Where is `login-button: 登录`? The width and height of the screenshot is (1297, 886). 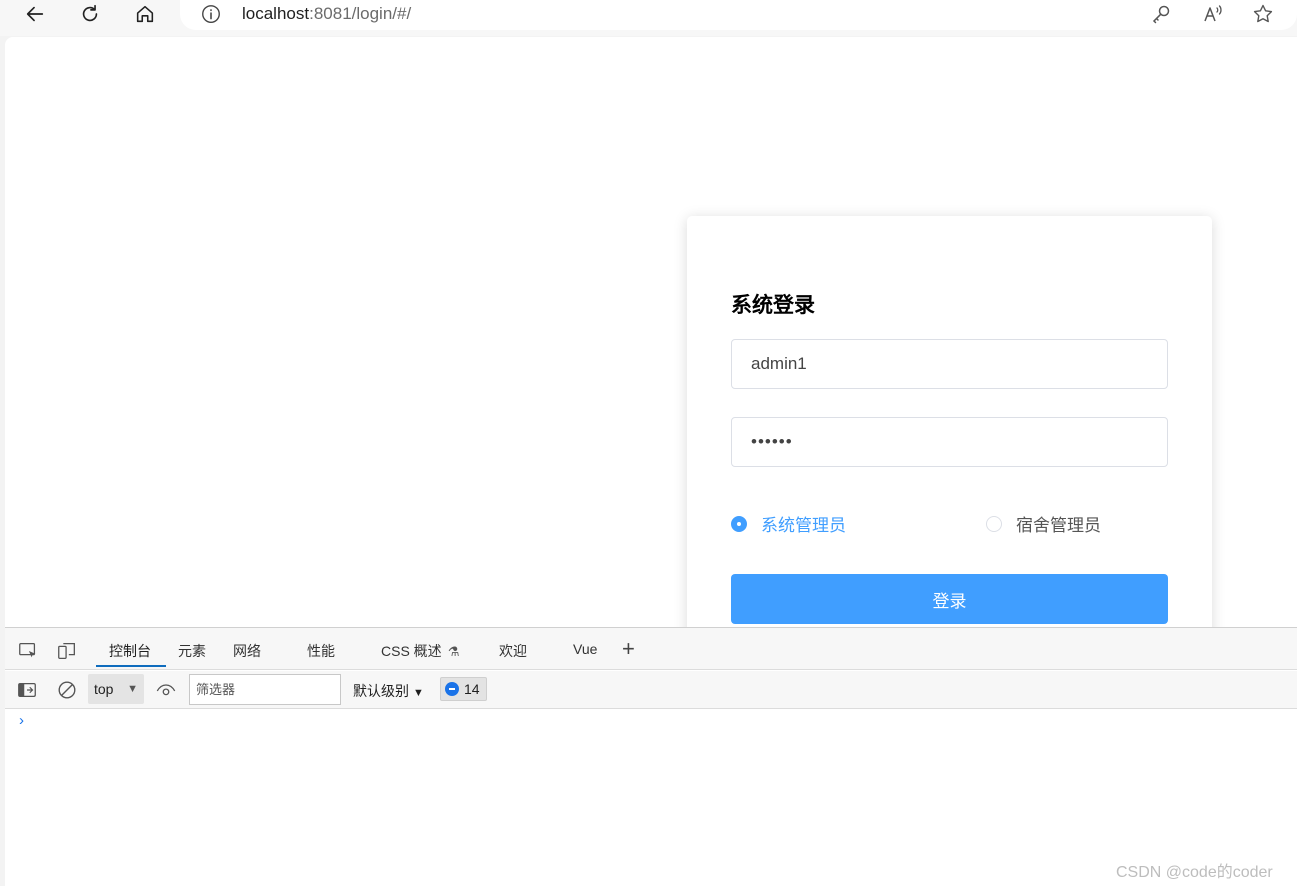
login-button: 登录 is located at coordinates (949, 599).